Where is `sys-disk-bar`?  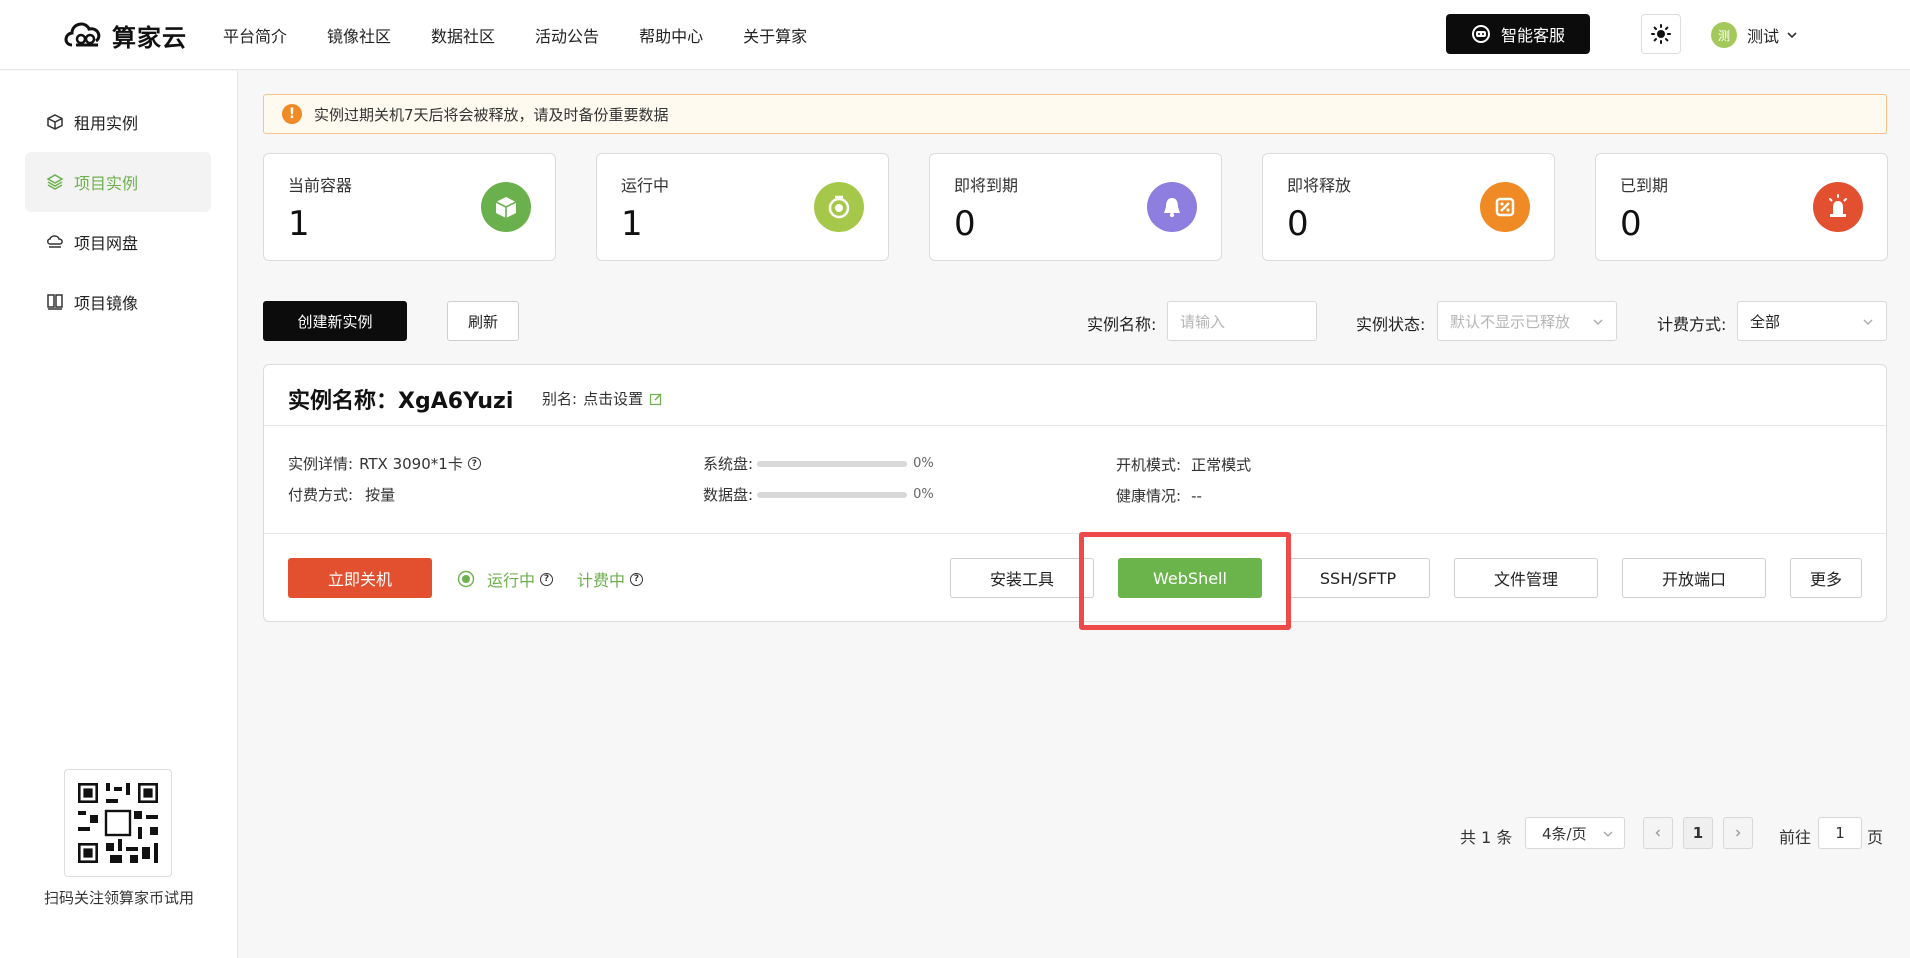
sys-disk-bar is located at coordinates (832, 463).